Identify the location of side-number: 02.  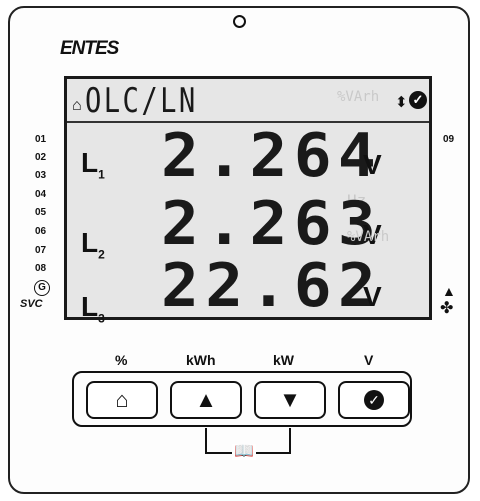
(41, 157).